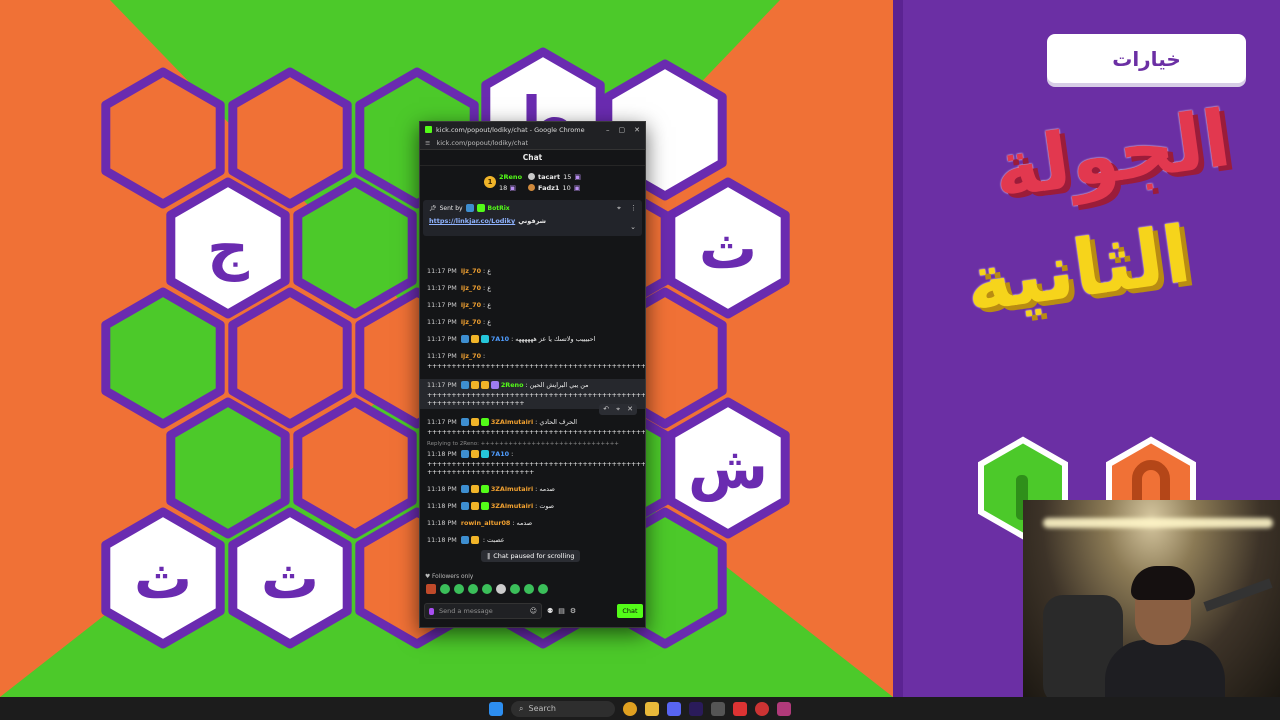 The height and width of the screenshot is (720, 1280). I want to click on site-settings-icon: ≡, so click(427, 143).